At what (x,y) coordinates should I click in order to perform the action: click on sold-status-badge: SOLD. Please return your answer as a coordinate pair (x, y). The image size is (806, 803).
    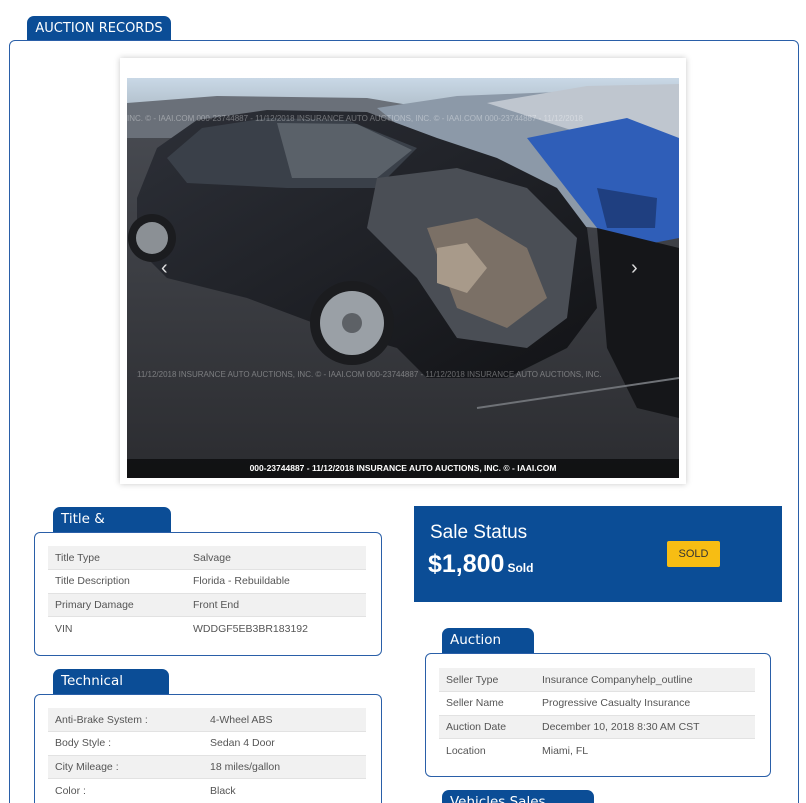
    Looking at the image, I should click on (693, 554).